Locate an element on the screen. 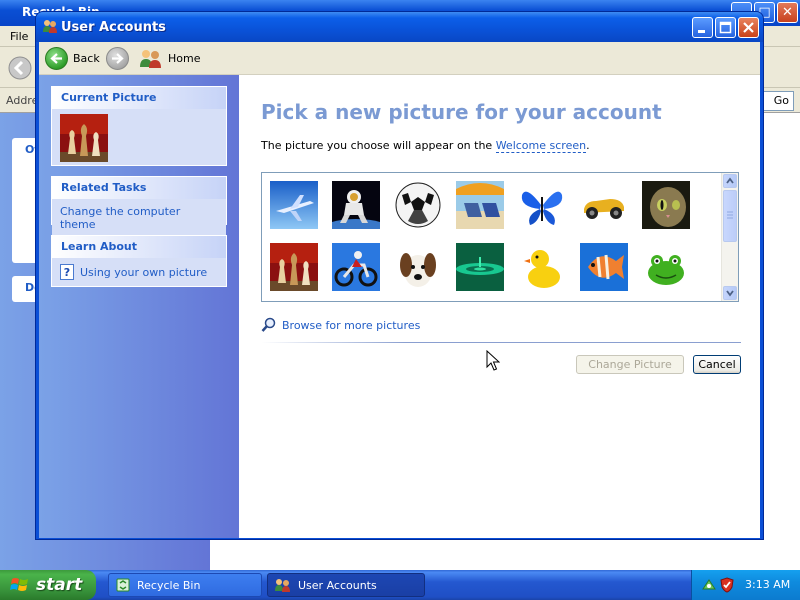  learn-about-panel: Learn About ? Using your own picture is located at coordinates (139, 261).